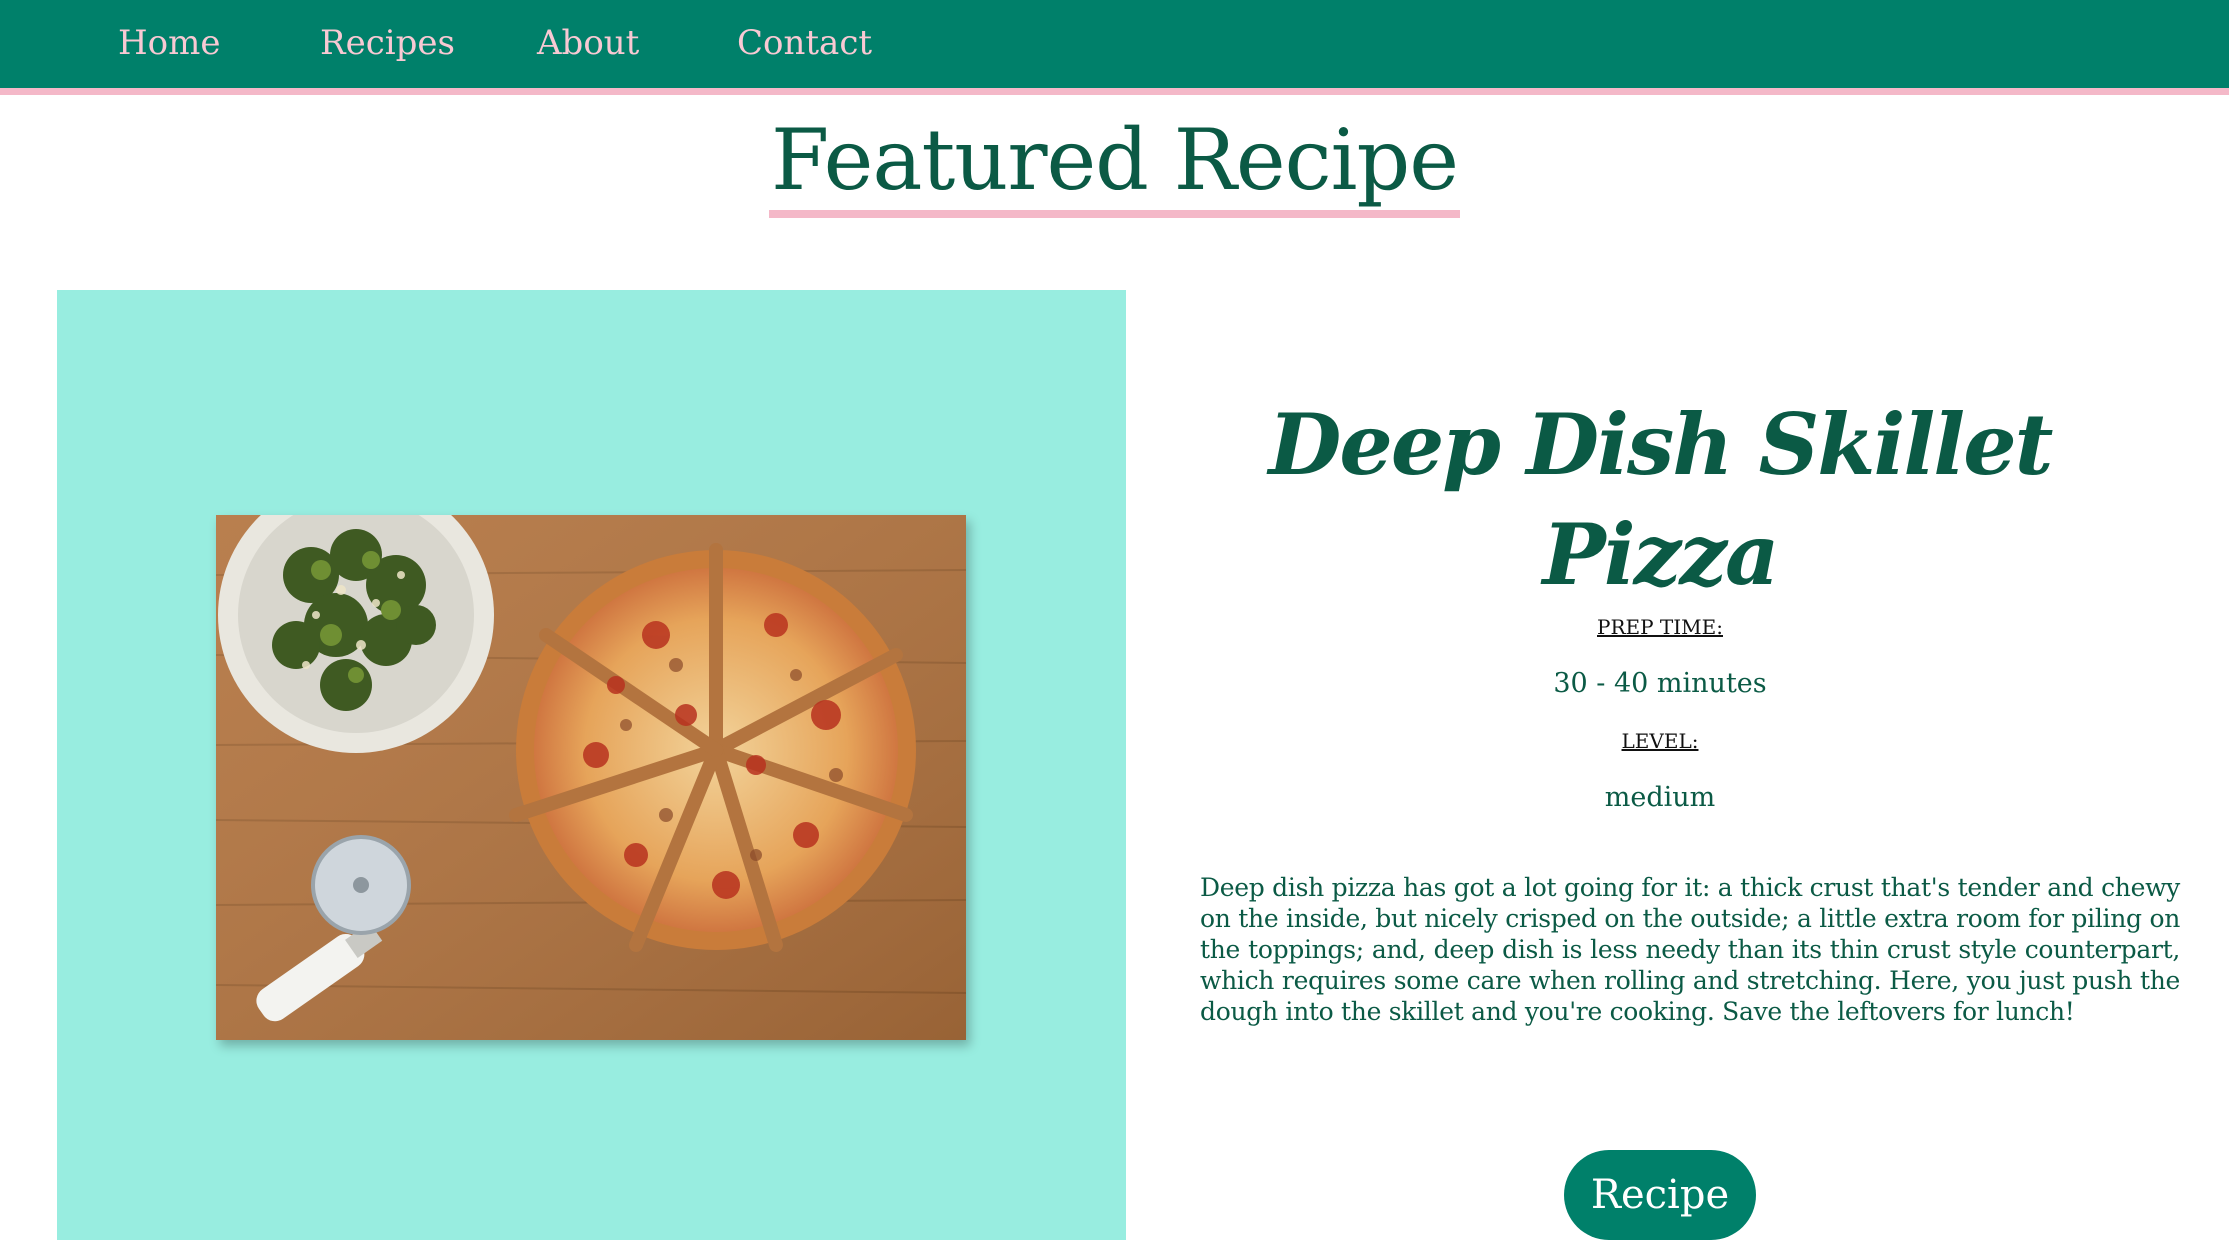 This screenshot has width=2229, height=1240. I want to click on nav-link-about: About, so click(637, 43).